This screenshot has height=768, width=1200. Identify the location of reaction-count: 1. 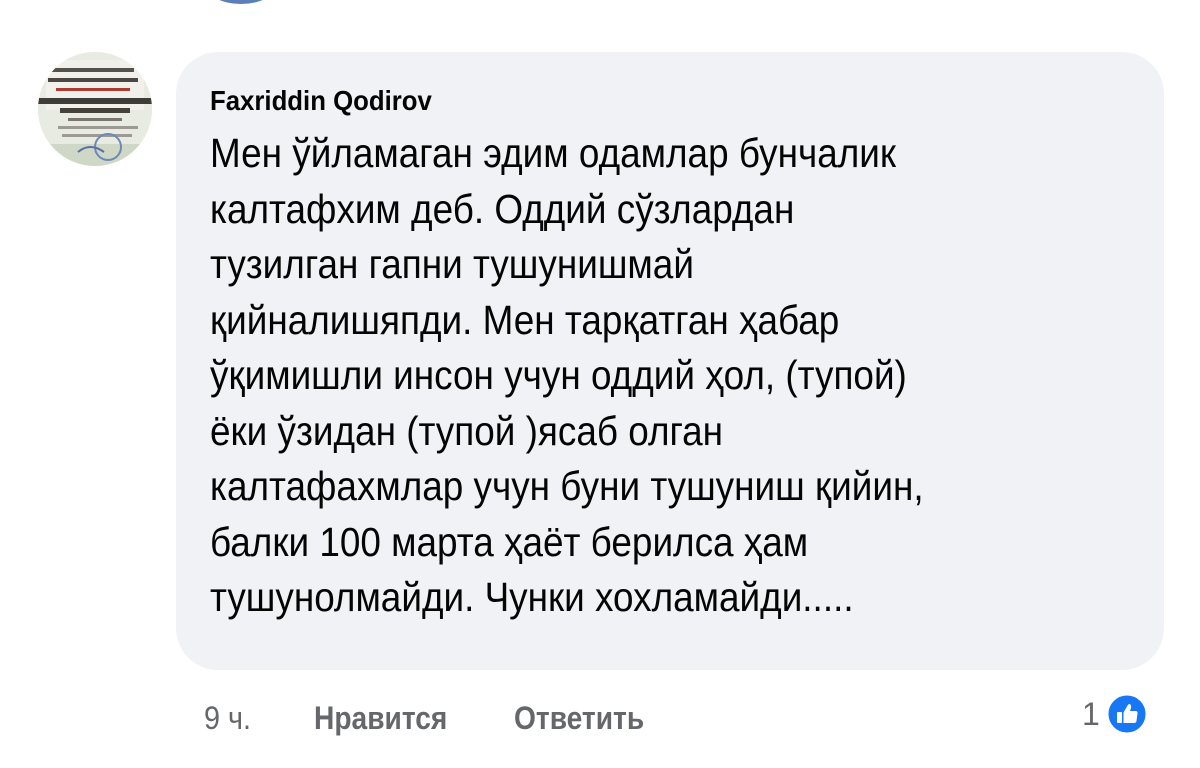
(1091, 713).